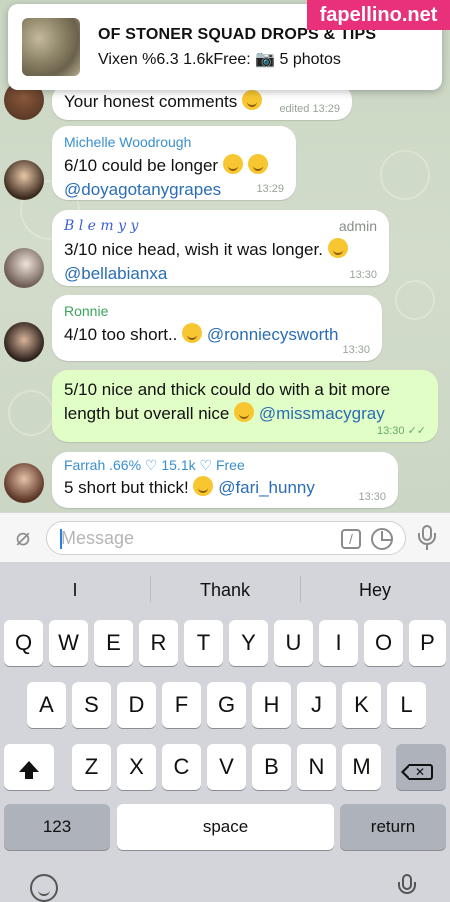 The image size is (450, 902). I want to click on mention-link: @ronniecysworth, so click(273, 334).